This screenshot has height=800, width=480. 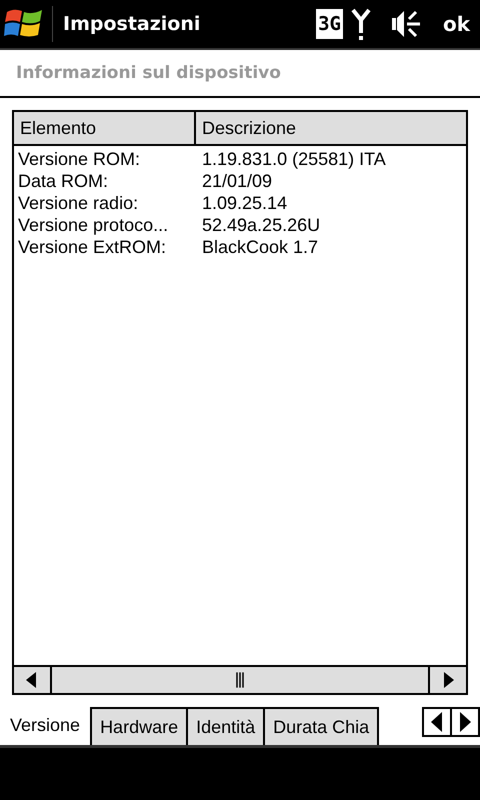 What do you see at coordinates (227, 726) in the screenshot?
I see `tab: Identità` at bounding box center [227, 726].